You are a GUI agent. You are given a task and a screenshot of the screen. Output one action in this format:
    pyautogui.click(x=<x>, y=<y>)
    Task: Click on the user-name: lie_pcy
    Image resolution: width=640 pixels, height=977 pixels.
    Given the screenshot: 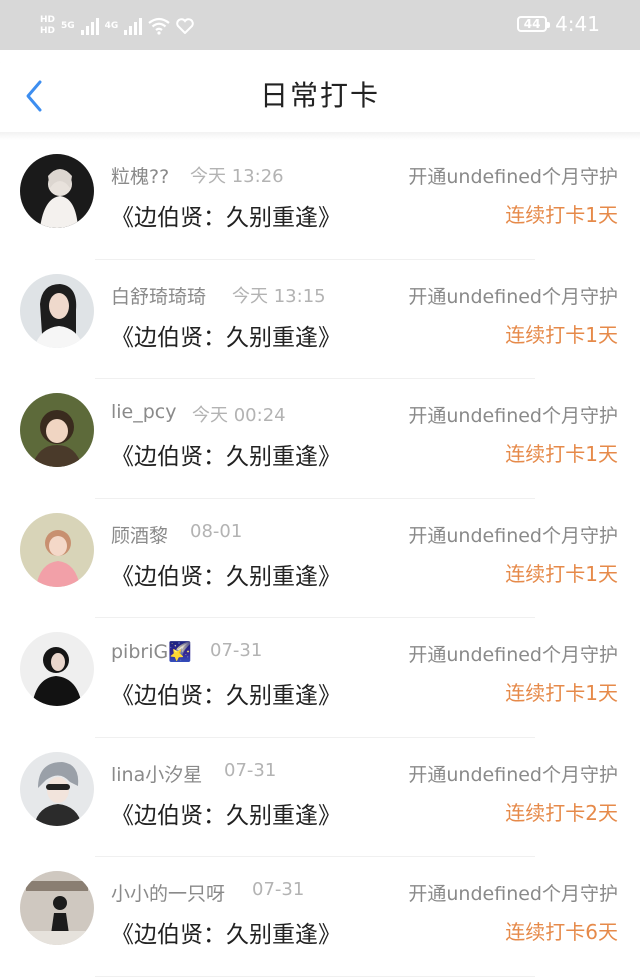 What is the action you would take?
    pyautogui.click(x=144, y=412)
    